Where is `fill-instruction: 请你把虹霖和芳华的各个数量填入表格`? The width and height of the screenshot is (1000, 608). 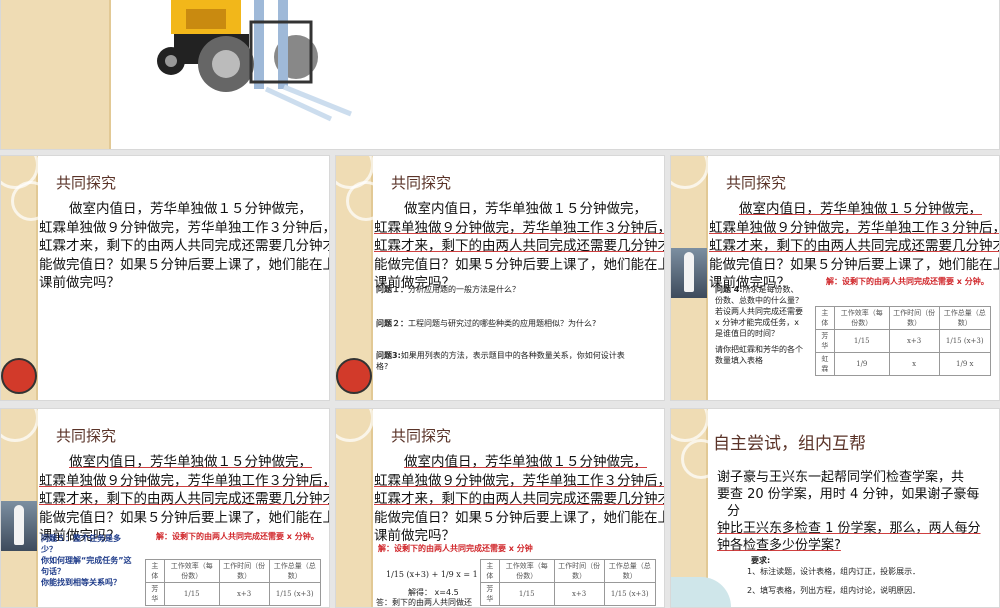 fill-instruction: 请你把虹霖和芳华的各个数量填入表格 is located at coordinates (759, 355).